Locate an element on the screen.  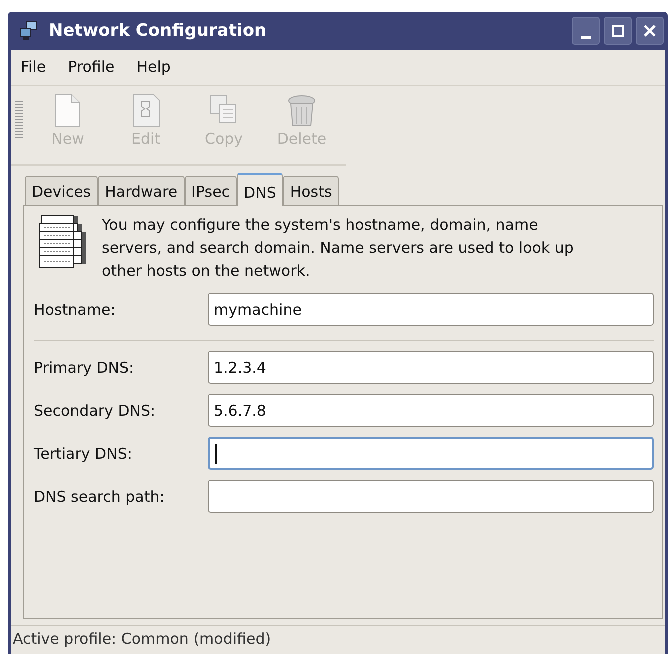
tab: Hardware is located at coordinates (141, 190).